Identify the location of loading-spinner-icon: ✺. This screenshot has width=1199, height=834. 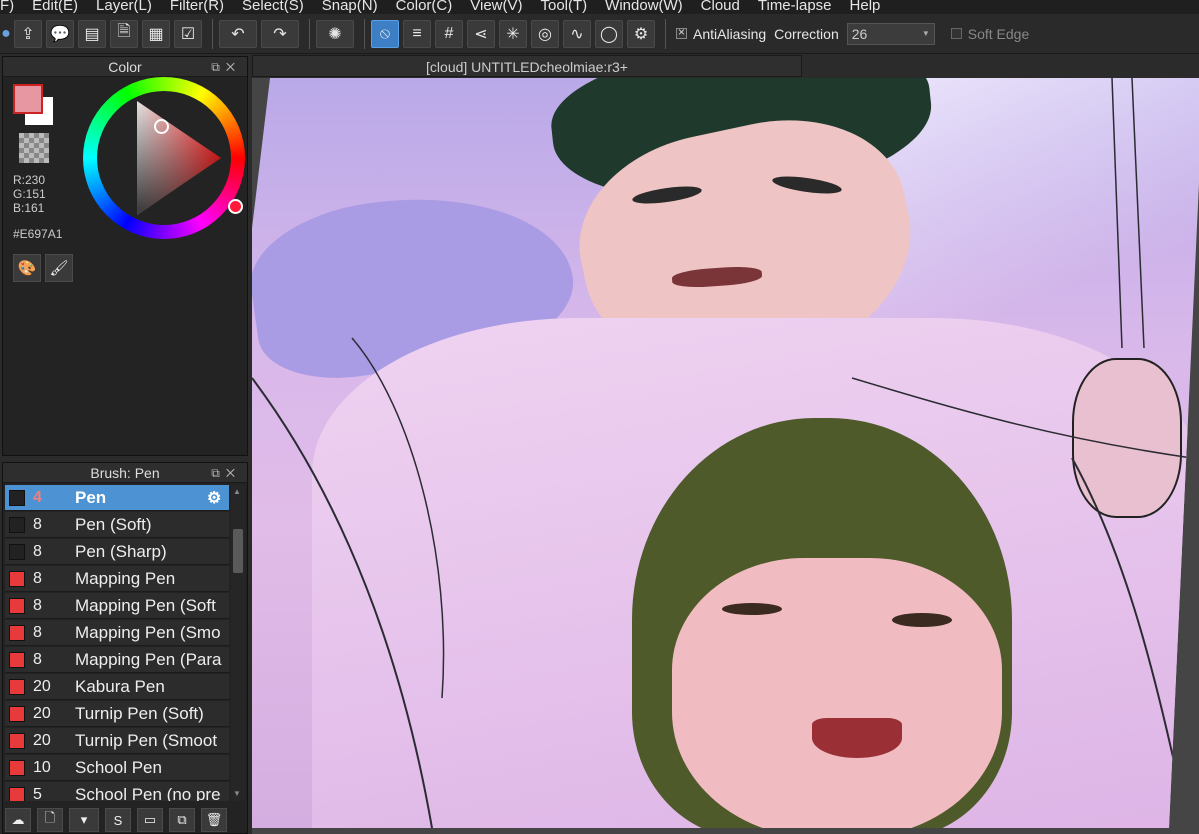
(335, 33).